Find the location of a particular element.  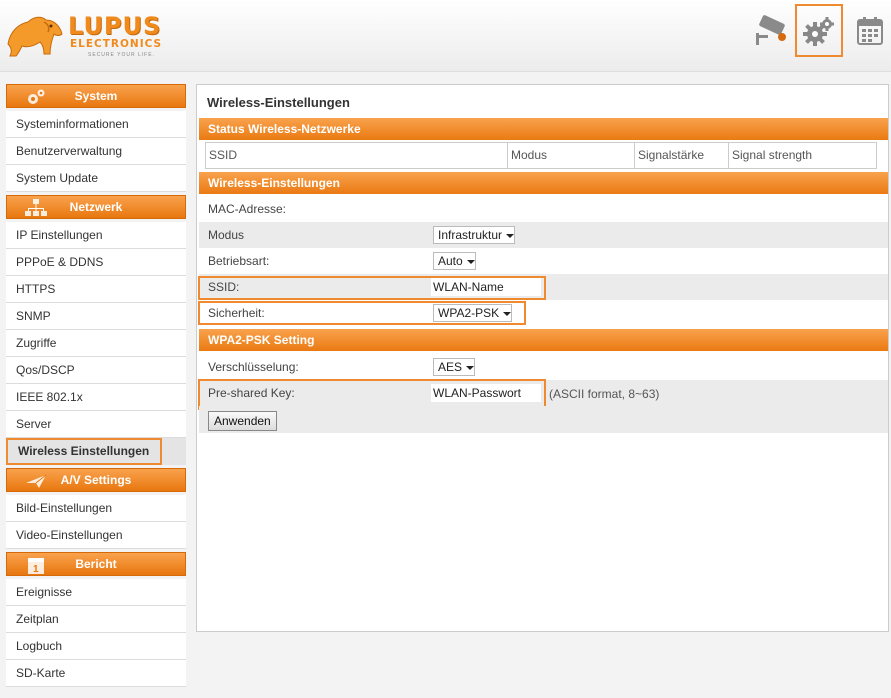

status-table: SSID Modus Signalstärke Signal strength is located at coordinates (541, 155).